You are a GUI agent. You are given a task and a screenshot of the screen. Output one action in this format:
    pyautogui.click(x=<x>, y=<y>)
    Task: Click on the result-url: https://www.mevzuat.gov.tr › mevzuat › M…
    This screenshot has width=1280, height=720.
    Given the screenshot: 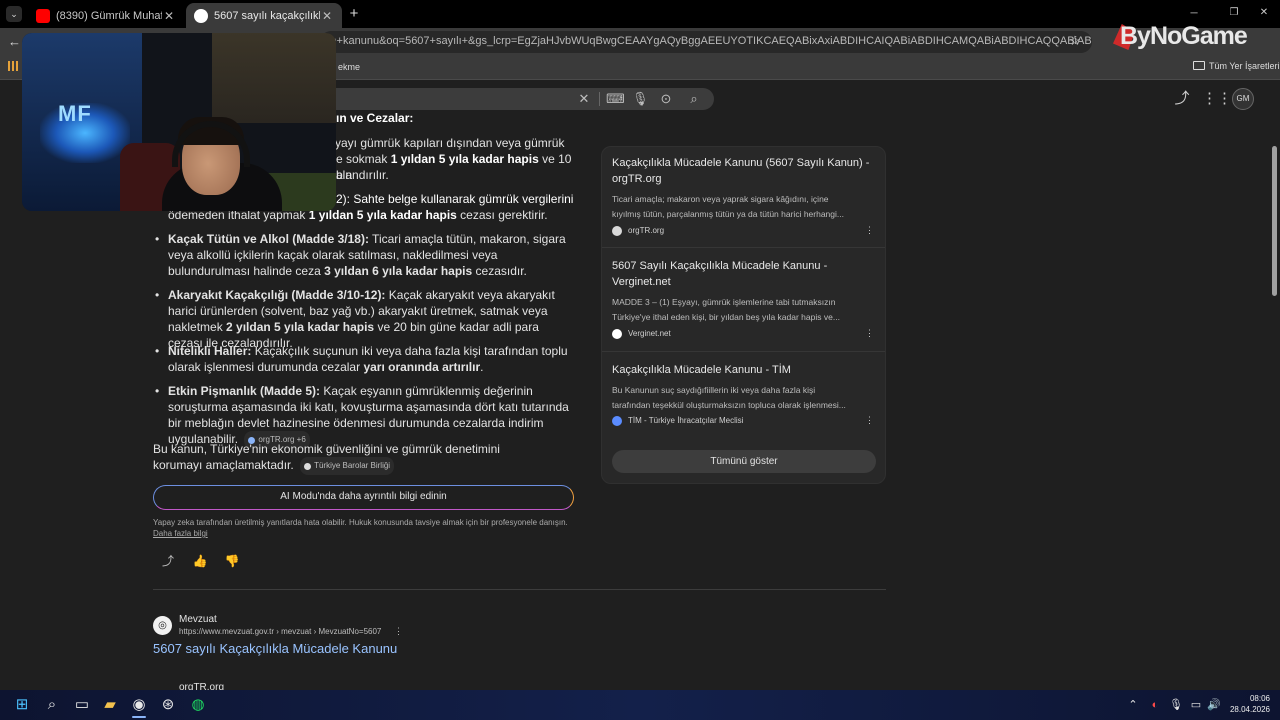 What is the action you would take?
    pyautogui.click(x=280, y=631)
    